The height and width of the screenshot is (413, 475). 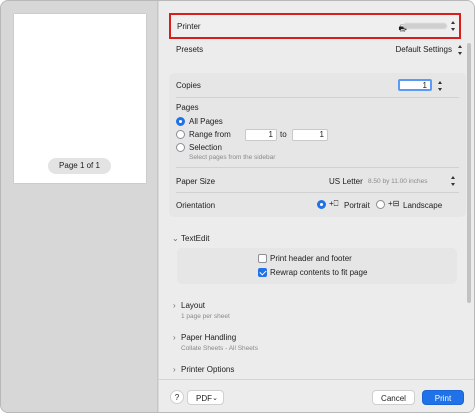 I want to click on rewrap-label: Rewrap contents to fit page, so click(x=319, y=272).